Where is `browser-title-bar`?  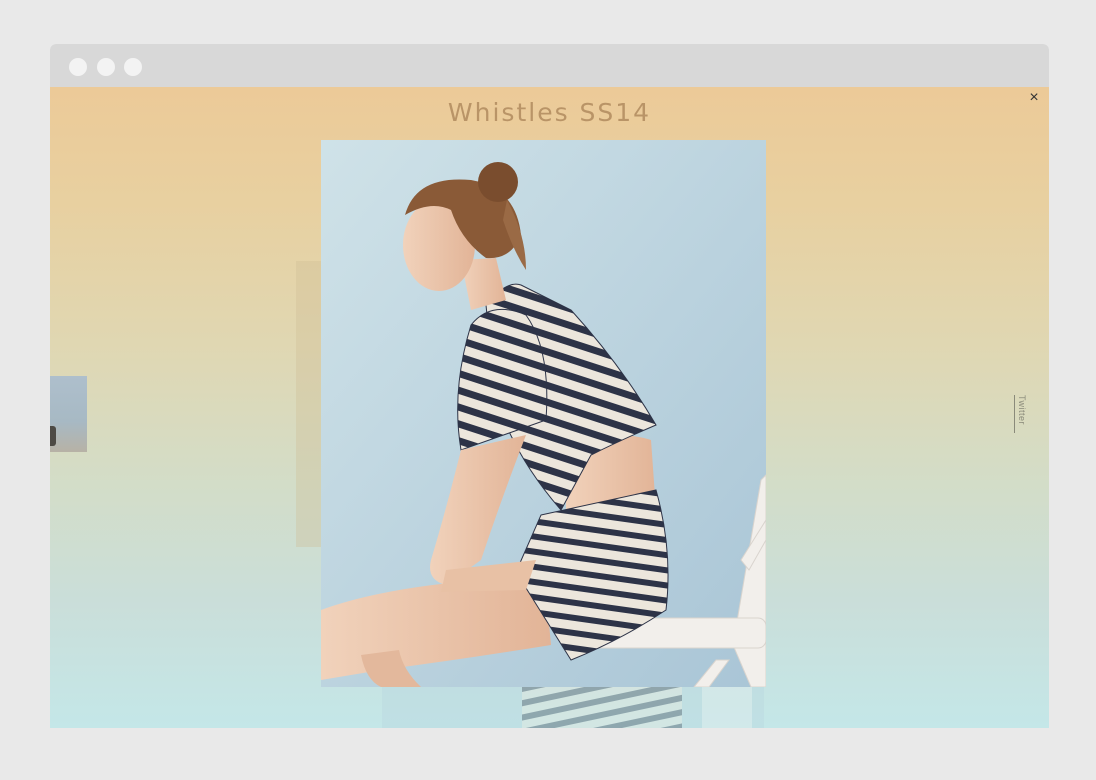
browser-title-bar is located at coordinates (549, 65).